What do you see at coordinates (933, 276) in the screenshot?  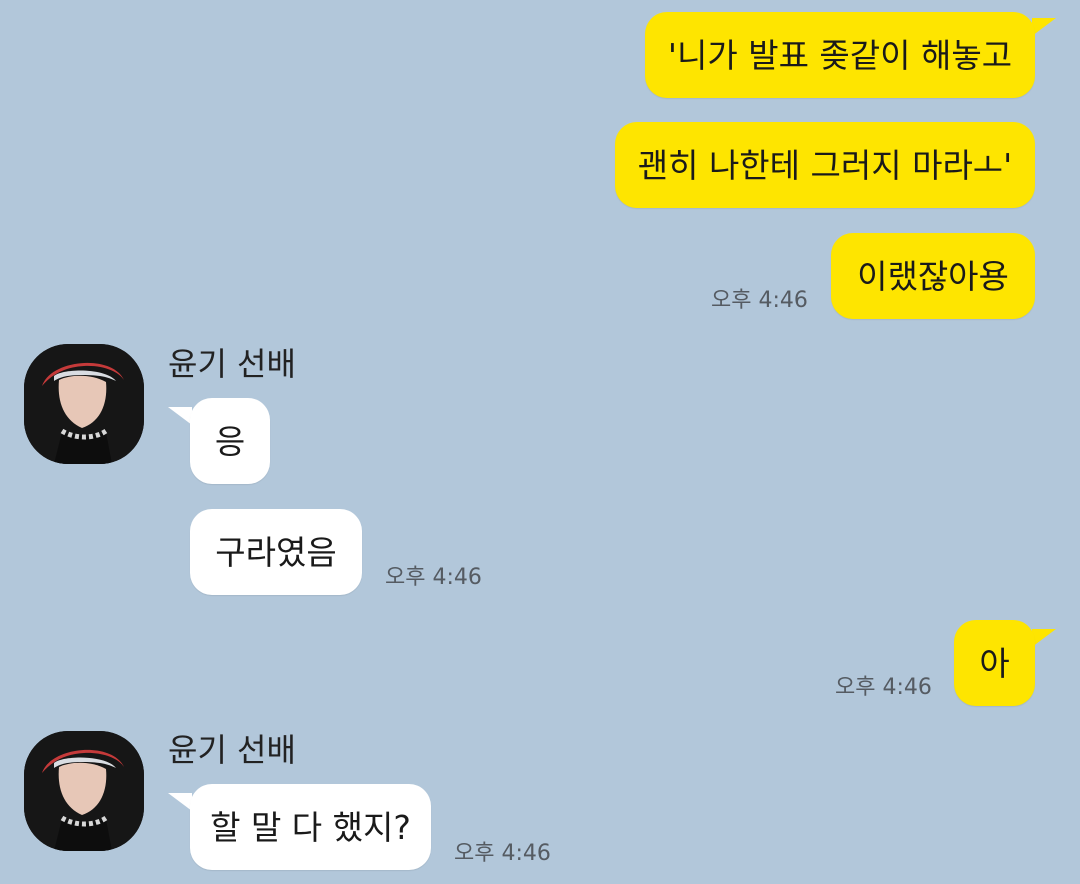 I see `outgoing-message-bubble: 이랬잖아용` at bounding box center [933, 276].